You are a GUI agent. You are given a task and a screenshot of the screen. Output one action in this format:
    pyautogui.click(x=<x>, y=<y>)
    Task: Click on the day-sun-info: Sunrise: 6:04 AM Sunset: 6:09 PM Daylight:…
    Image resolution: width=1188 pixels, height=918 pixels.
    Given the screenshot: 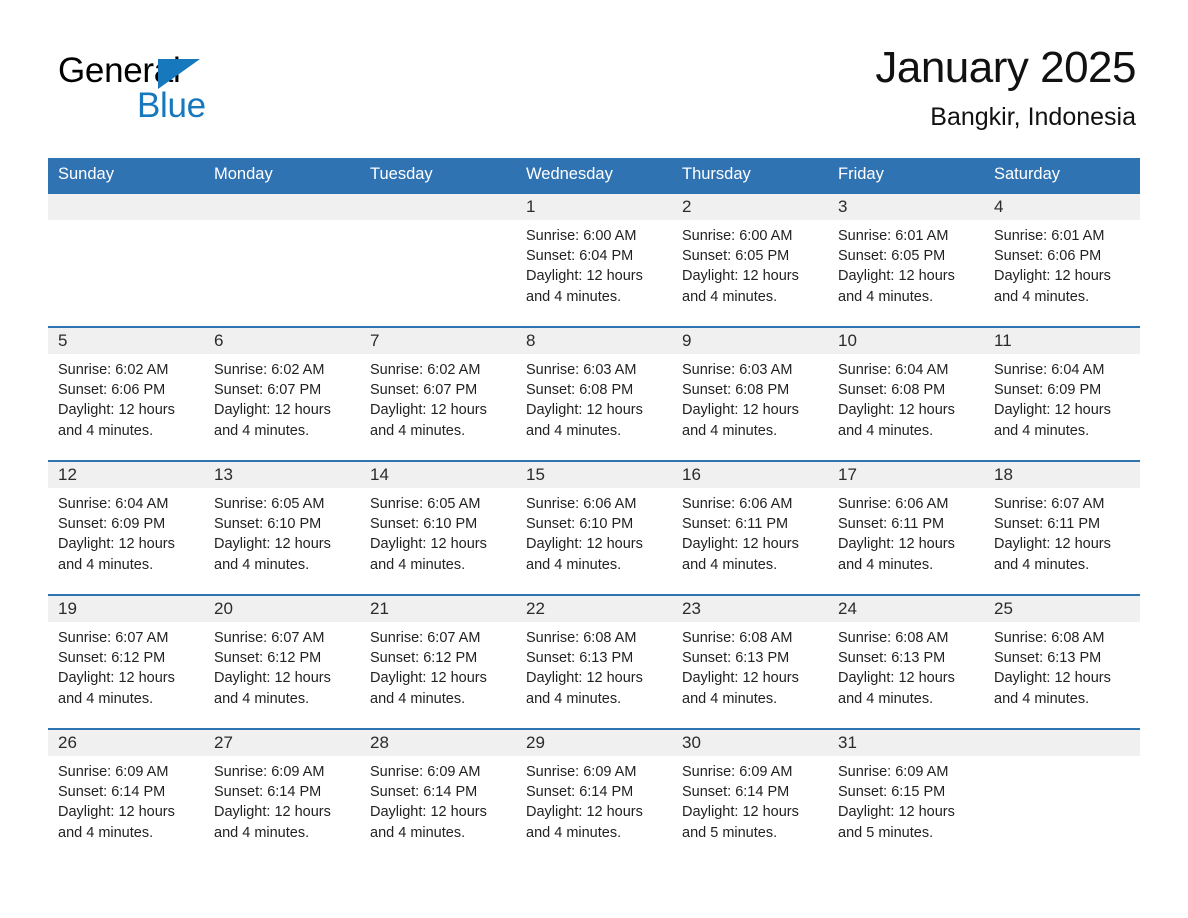 What is the action you would take?
    pyautogui.click(x=1062, y=397)
    